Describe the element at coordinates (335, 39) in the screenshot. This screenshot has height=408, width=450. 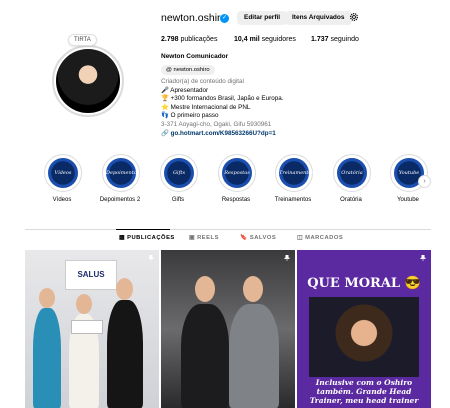
I see `following-stat: 1.737 seguindo` at that location.